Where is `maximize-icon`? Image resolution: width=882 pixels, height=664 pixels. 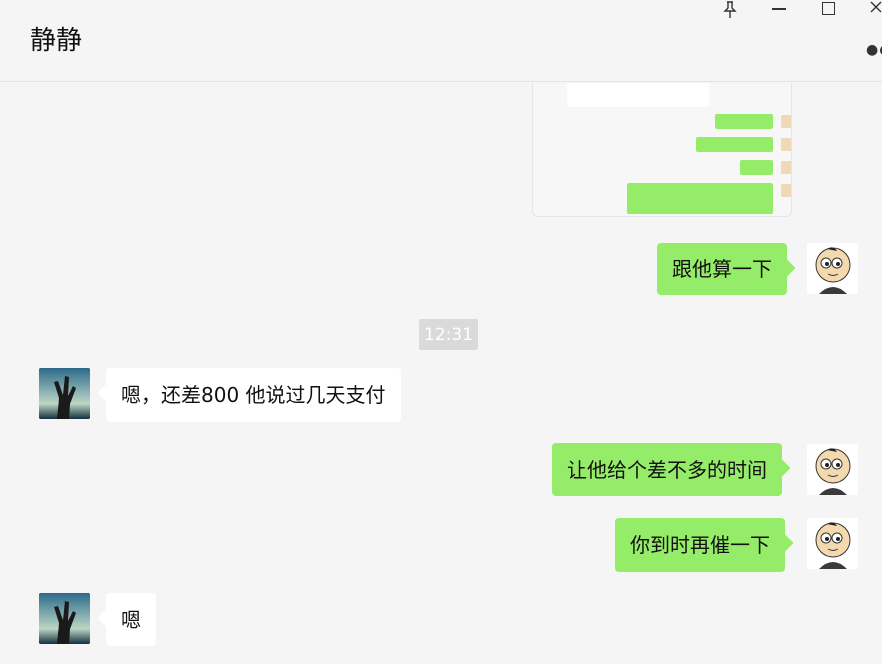 maximize-icon is located at coordinates (828, 8).